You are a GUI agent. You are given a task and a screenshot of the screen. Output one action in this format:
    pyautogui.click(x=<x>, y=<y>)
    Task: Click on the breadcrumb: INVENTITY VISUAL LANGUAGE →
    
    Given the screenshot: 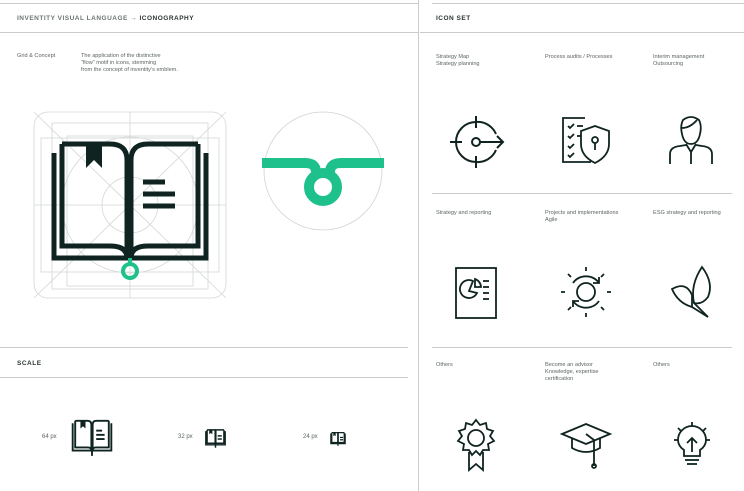 What is the action you would take?
    pyautogui.click(x=78, y=18)
    